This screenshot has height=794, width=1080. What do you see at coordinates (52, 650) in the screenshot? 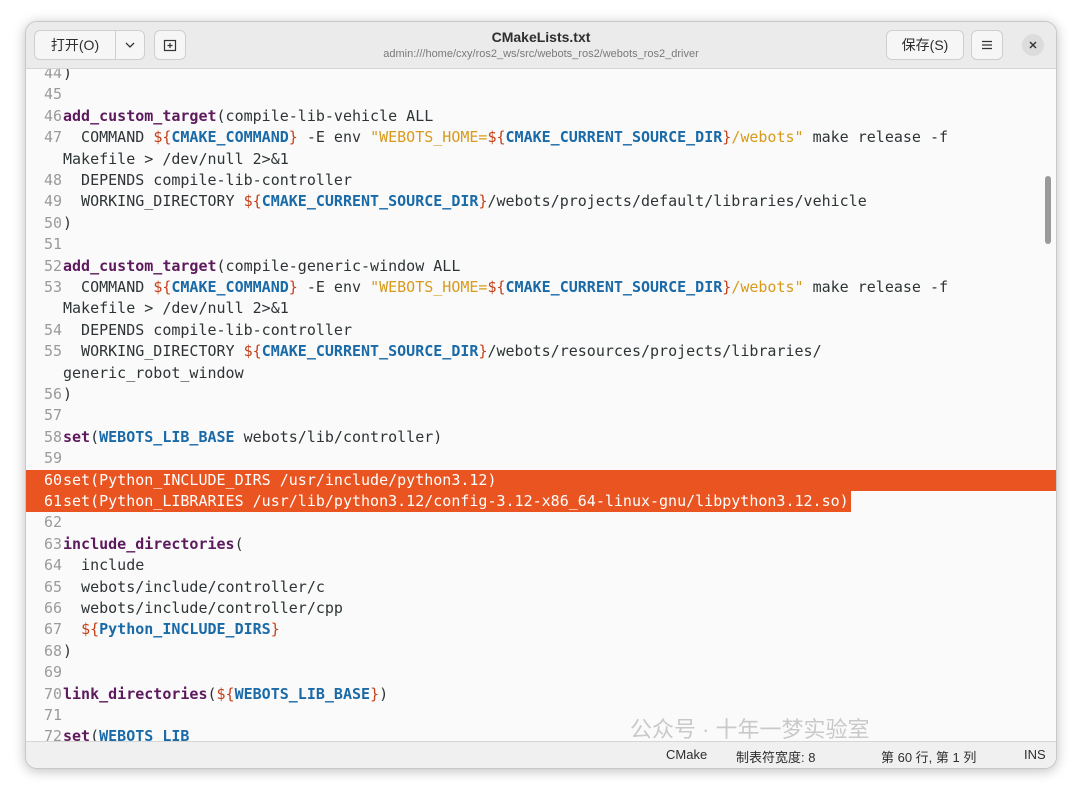
I see `line-number: 68` at bounding box center [52, 650].